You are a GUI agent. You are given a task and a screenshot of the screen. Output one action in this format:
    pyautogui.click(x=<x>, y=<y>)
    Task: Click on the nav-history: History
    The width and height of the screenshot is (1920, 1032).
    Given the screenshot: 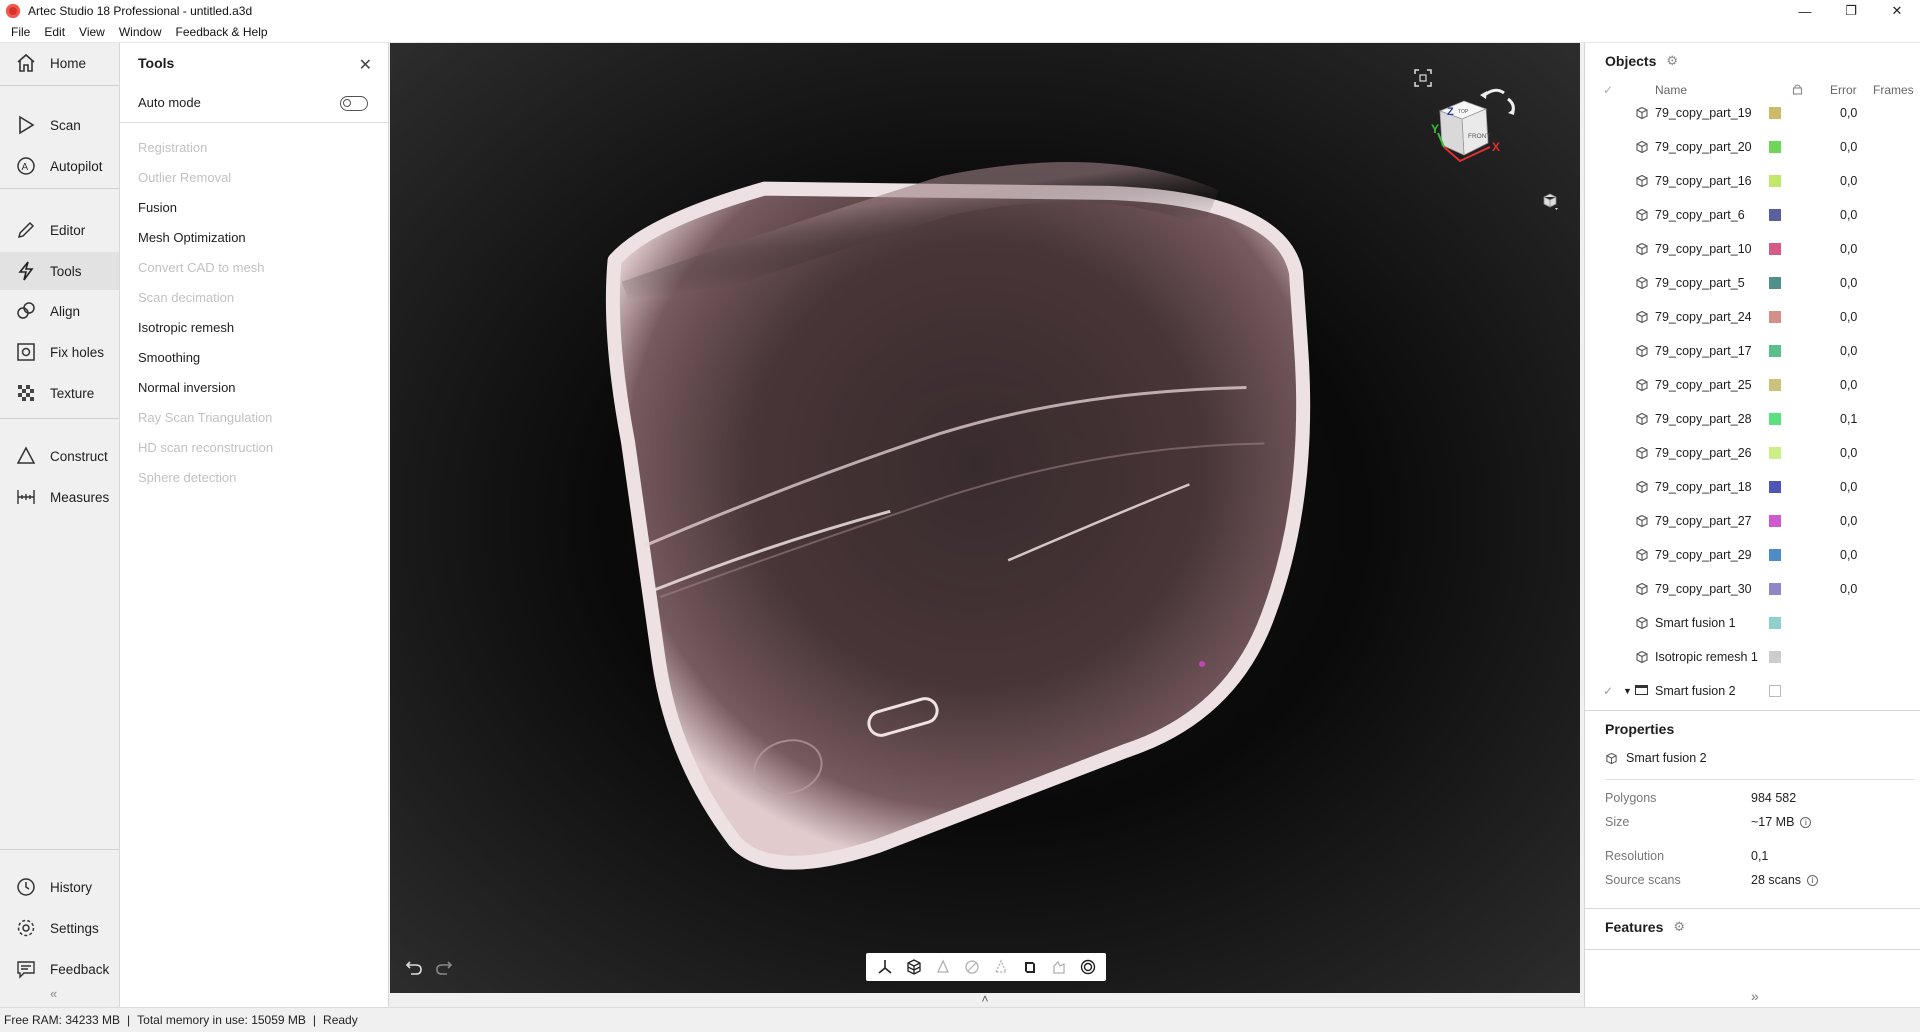 What is the action you would take?
    pyautogui.click(x=59, y=887)
    